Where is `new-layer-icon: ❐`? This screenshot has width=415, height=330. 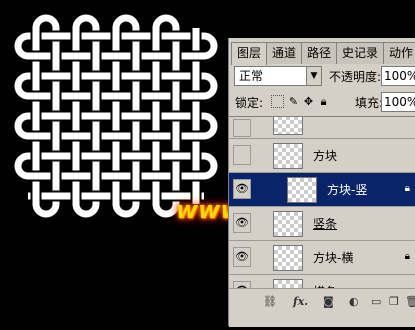 new-layer-icon: ❐ is located at coordinates (394, 301).